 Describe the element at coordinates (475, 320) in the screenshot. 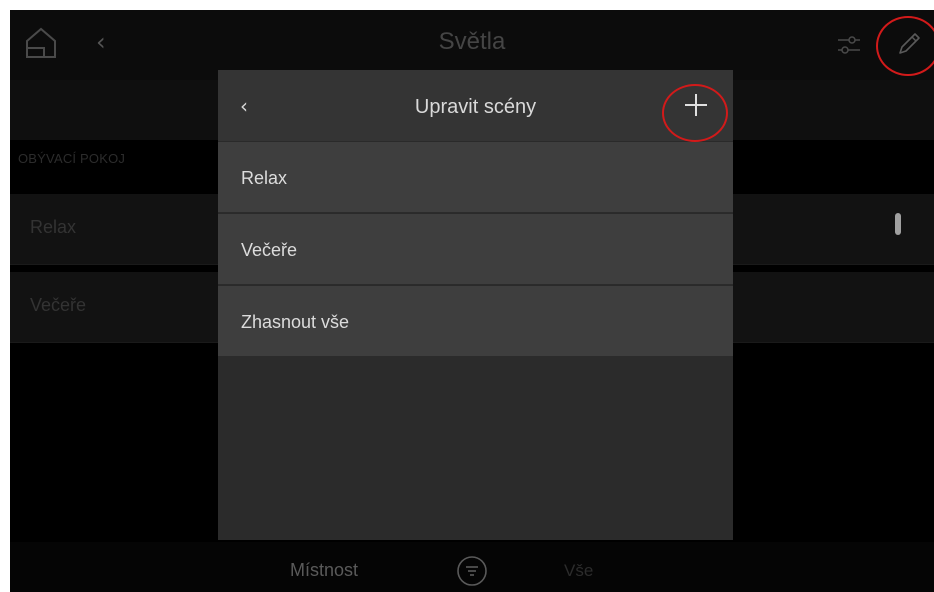

I see `scene-list-item: Zhasnout vše` at that location.